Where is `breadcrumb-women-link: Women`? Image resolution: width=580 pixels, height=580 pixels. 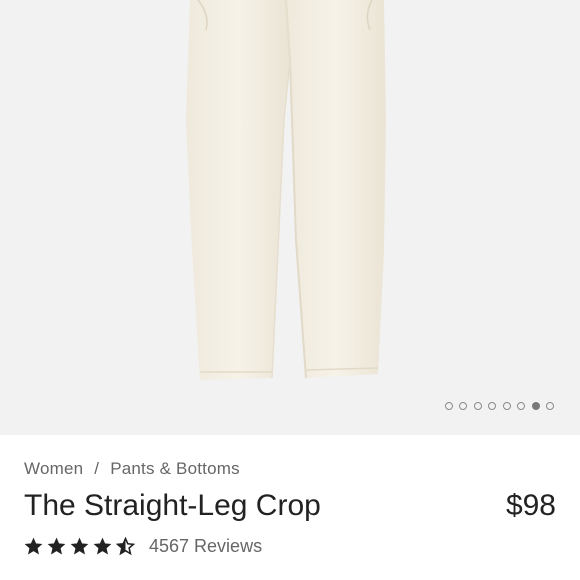 breadcrumb-women-link: Women is located at coordinates (53, 468).